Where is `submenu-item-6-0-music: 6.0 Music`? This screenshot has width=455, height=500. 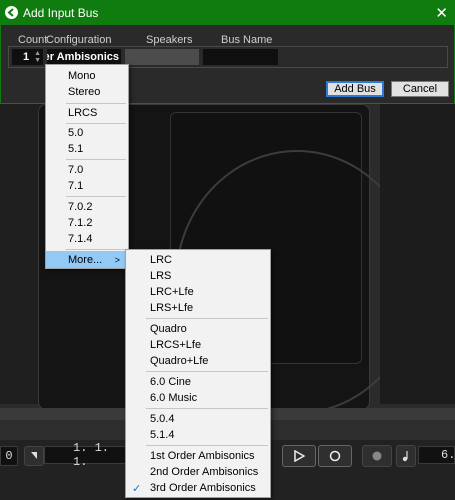
submenu-item-6-0-music: 6.0 Music is located at coordinates (198, 398).